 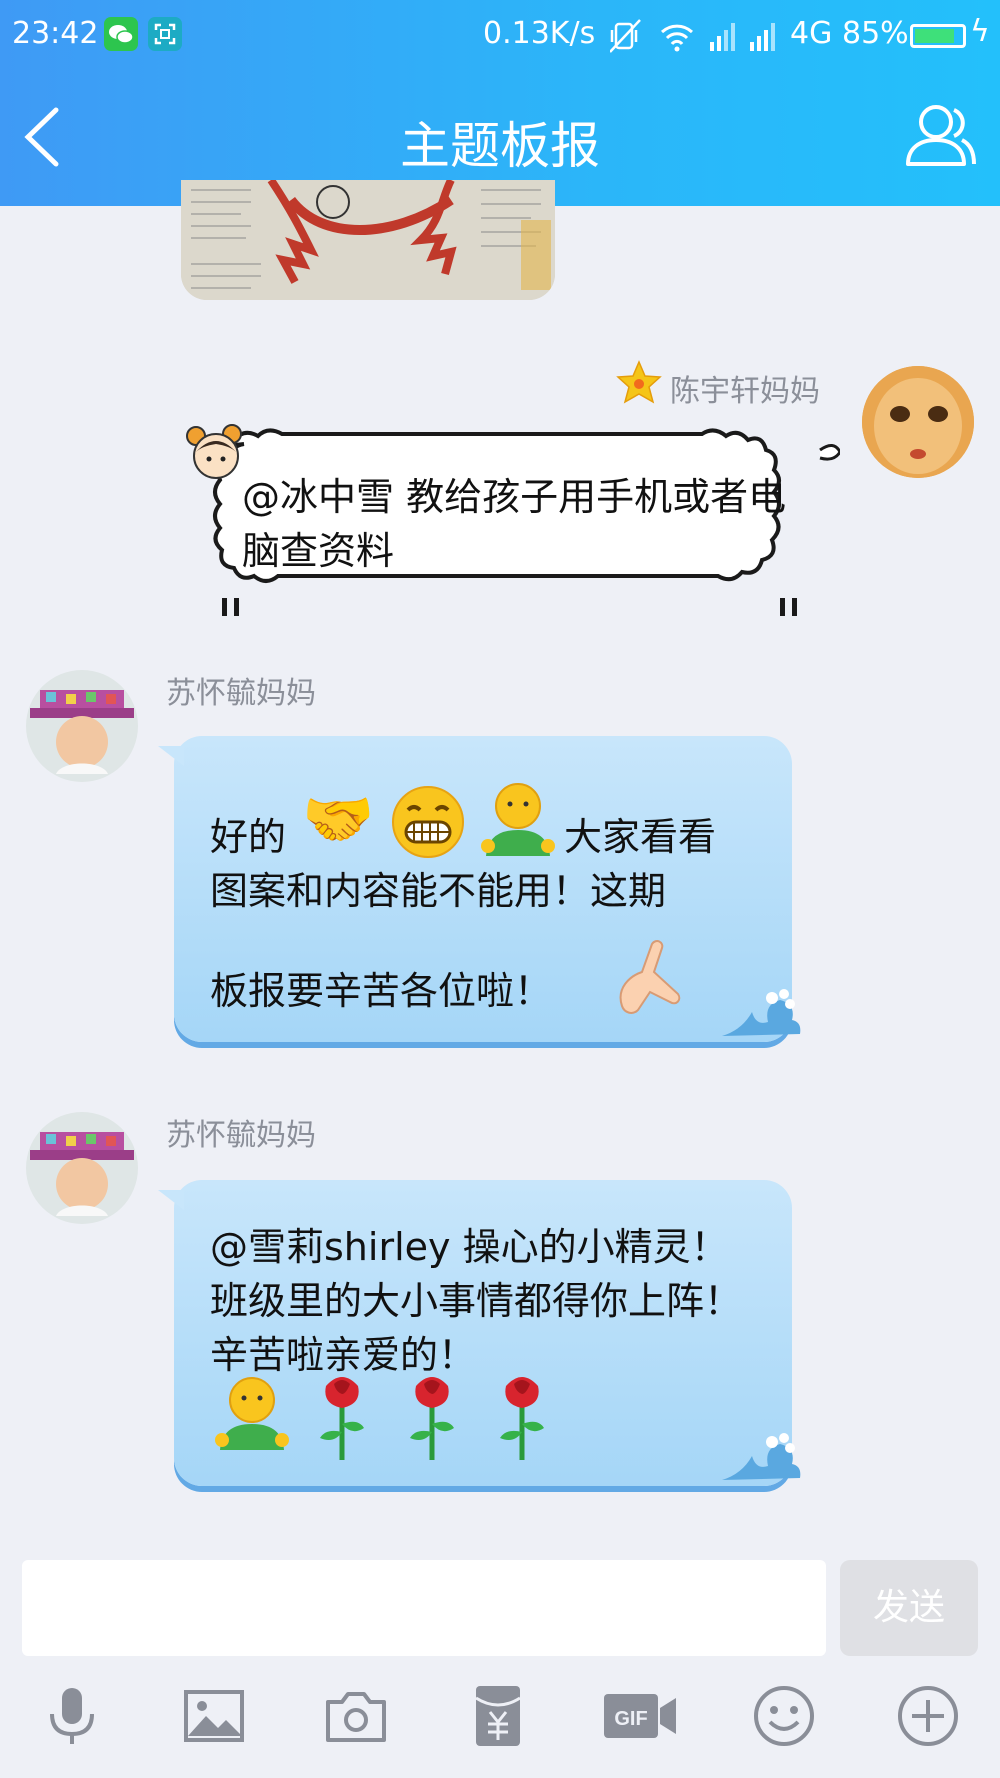 What do you see at coordinates (539, 33) in the screenshot?
I see `network-speed: 0.13K/s` at bounding box center [539, 33].